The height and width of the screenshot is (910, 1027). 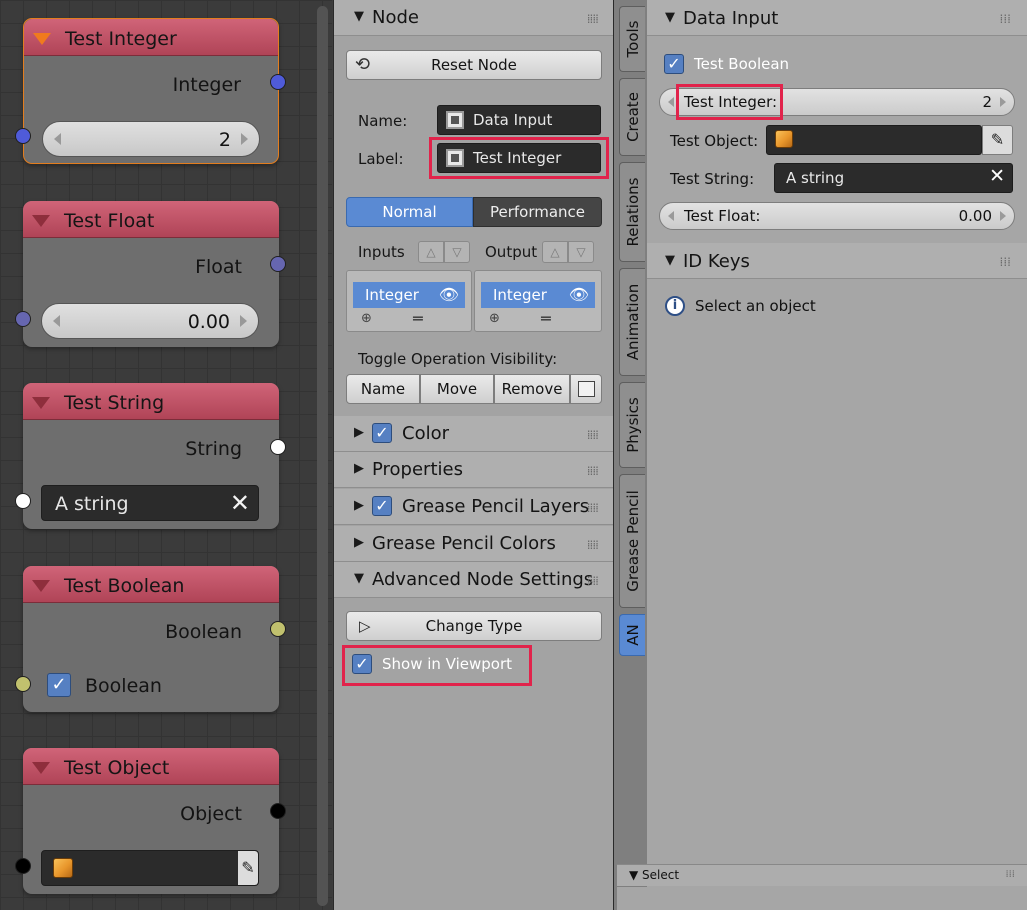 I want to click on toggle-remove-button: Remove, so click(x=532, y=389).